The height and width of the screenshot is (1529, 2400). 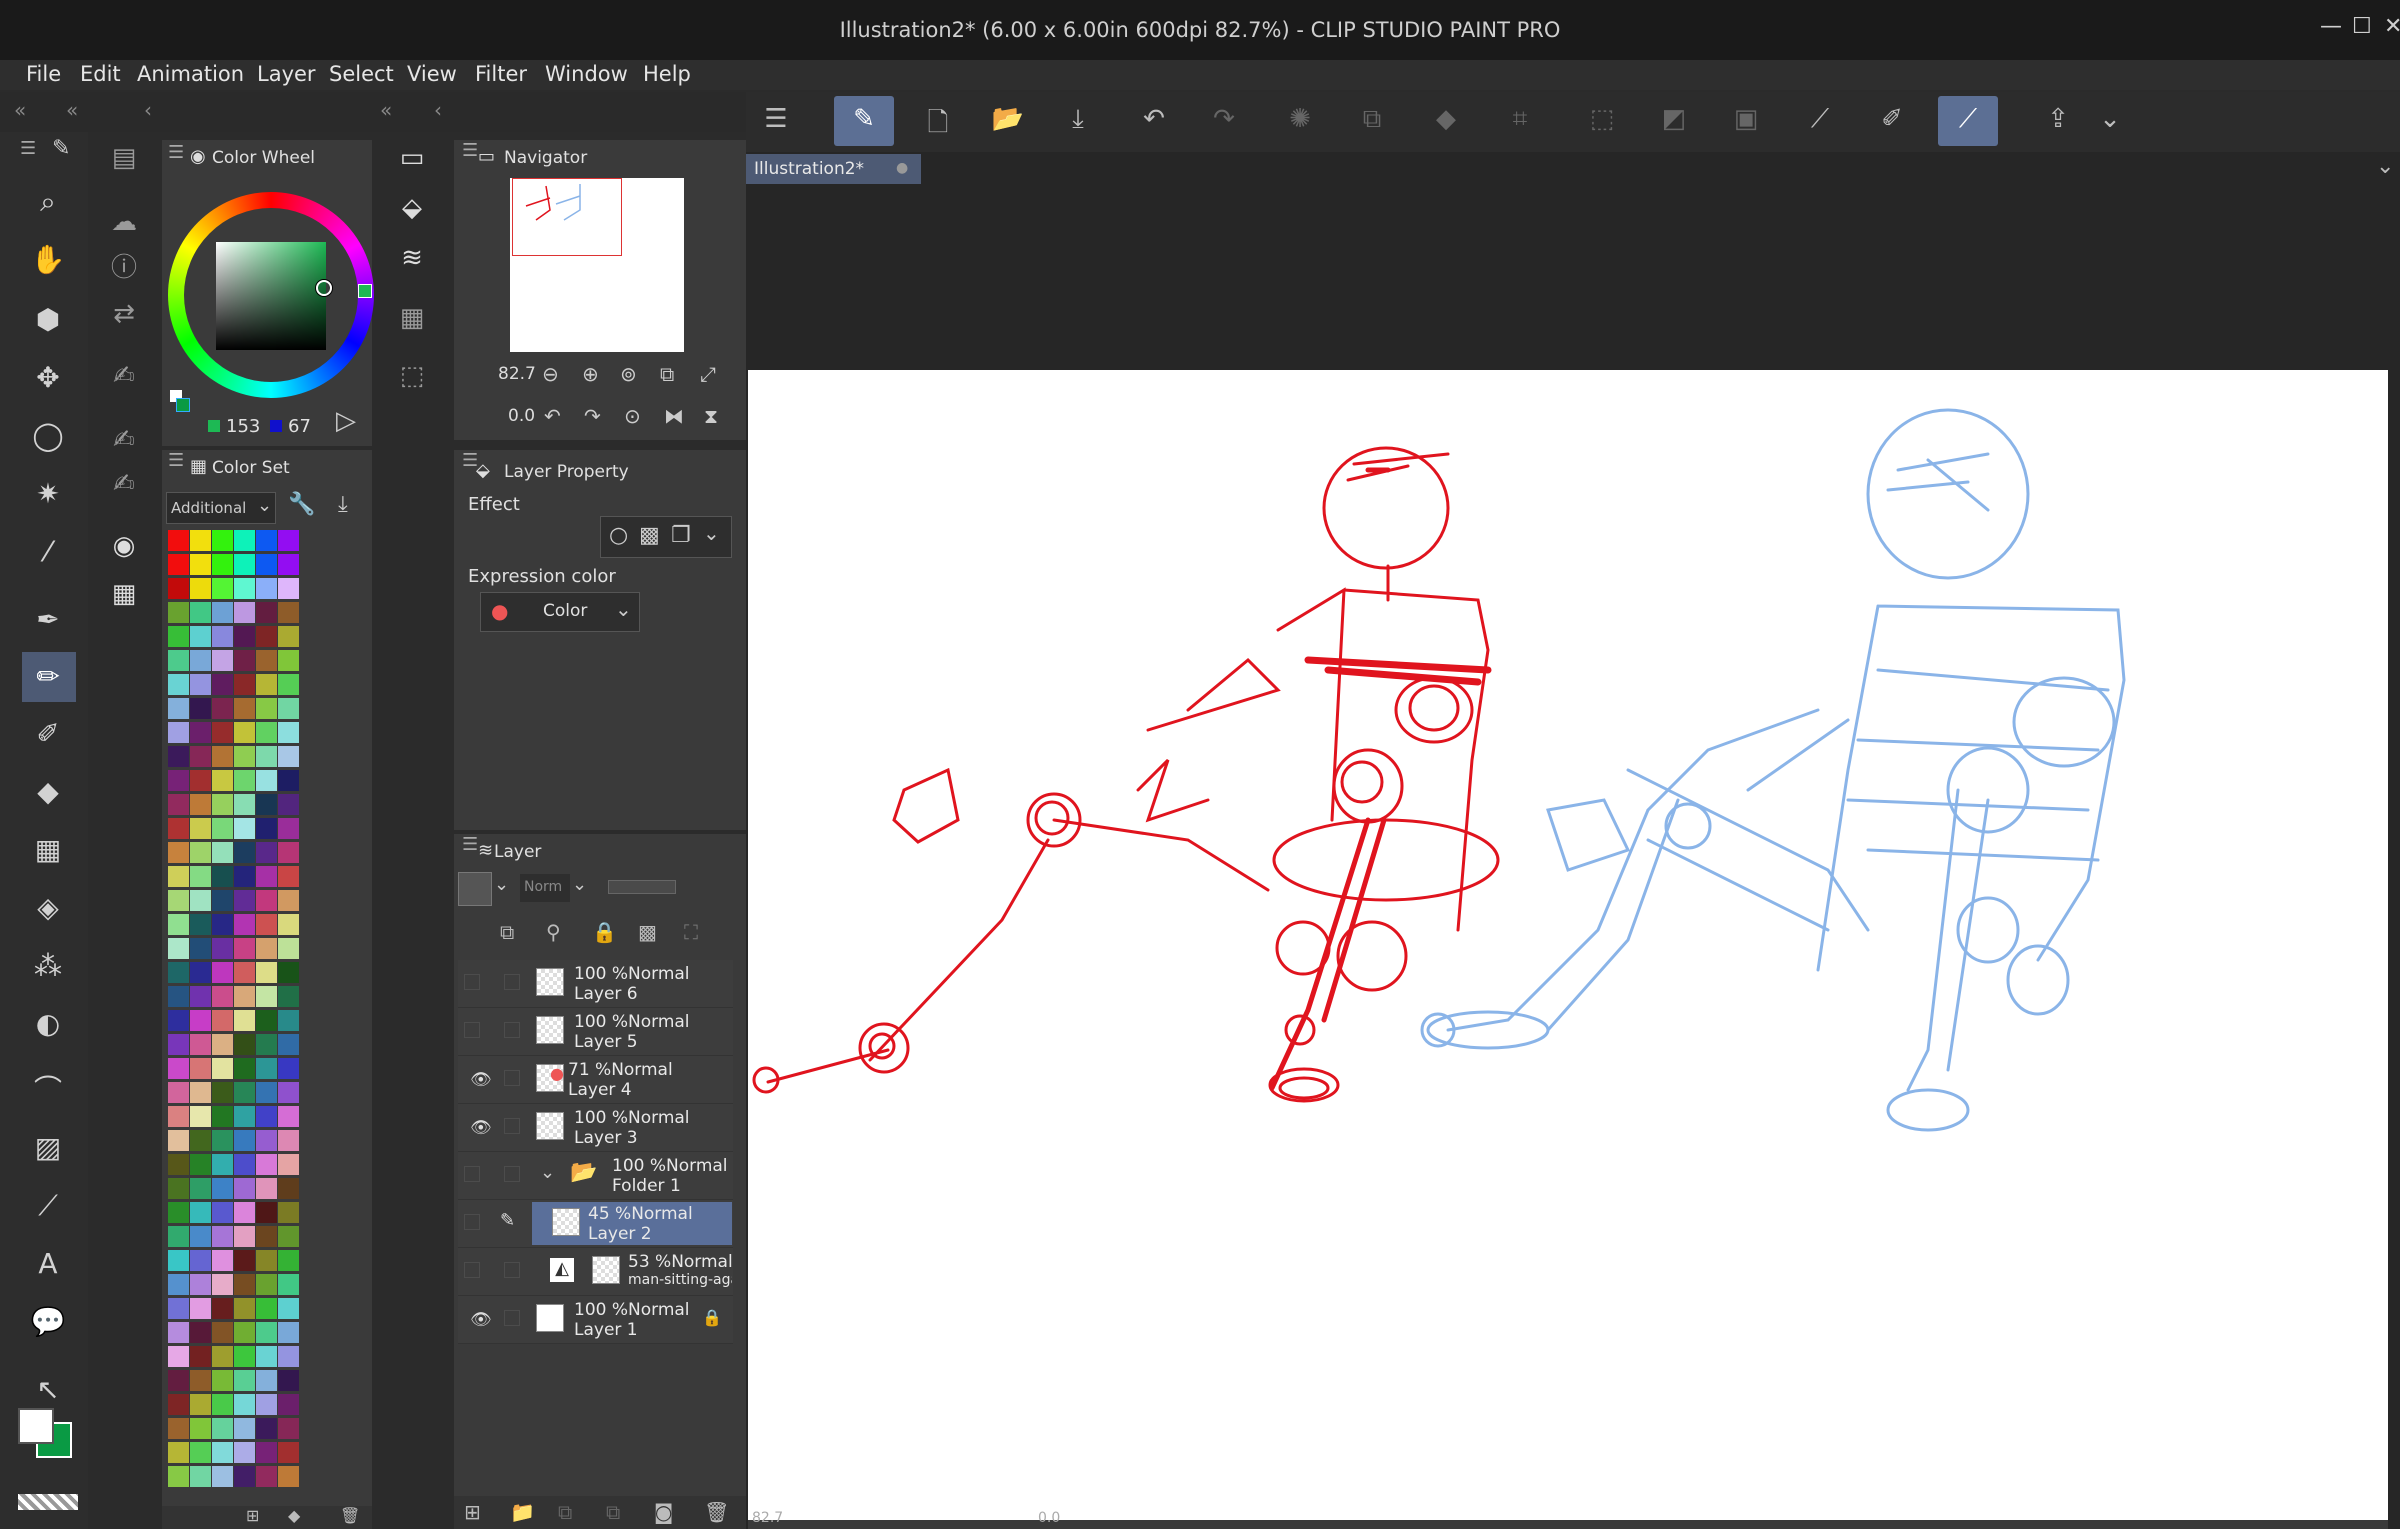 What do you see at coordinates (613, 1512) in the screenshot?
I see `merge-layer-icon: ⧉` at bounding box center [613, 1512].